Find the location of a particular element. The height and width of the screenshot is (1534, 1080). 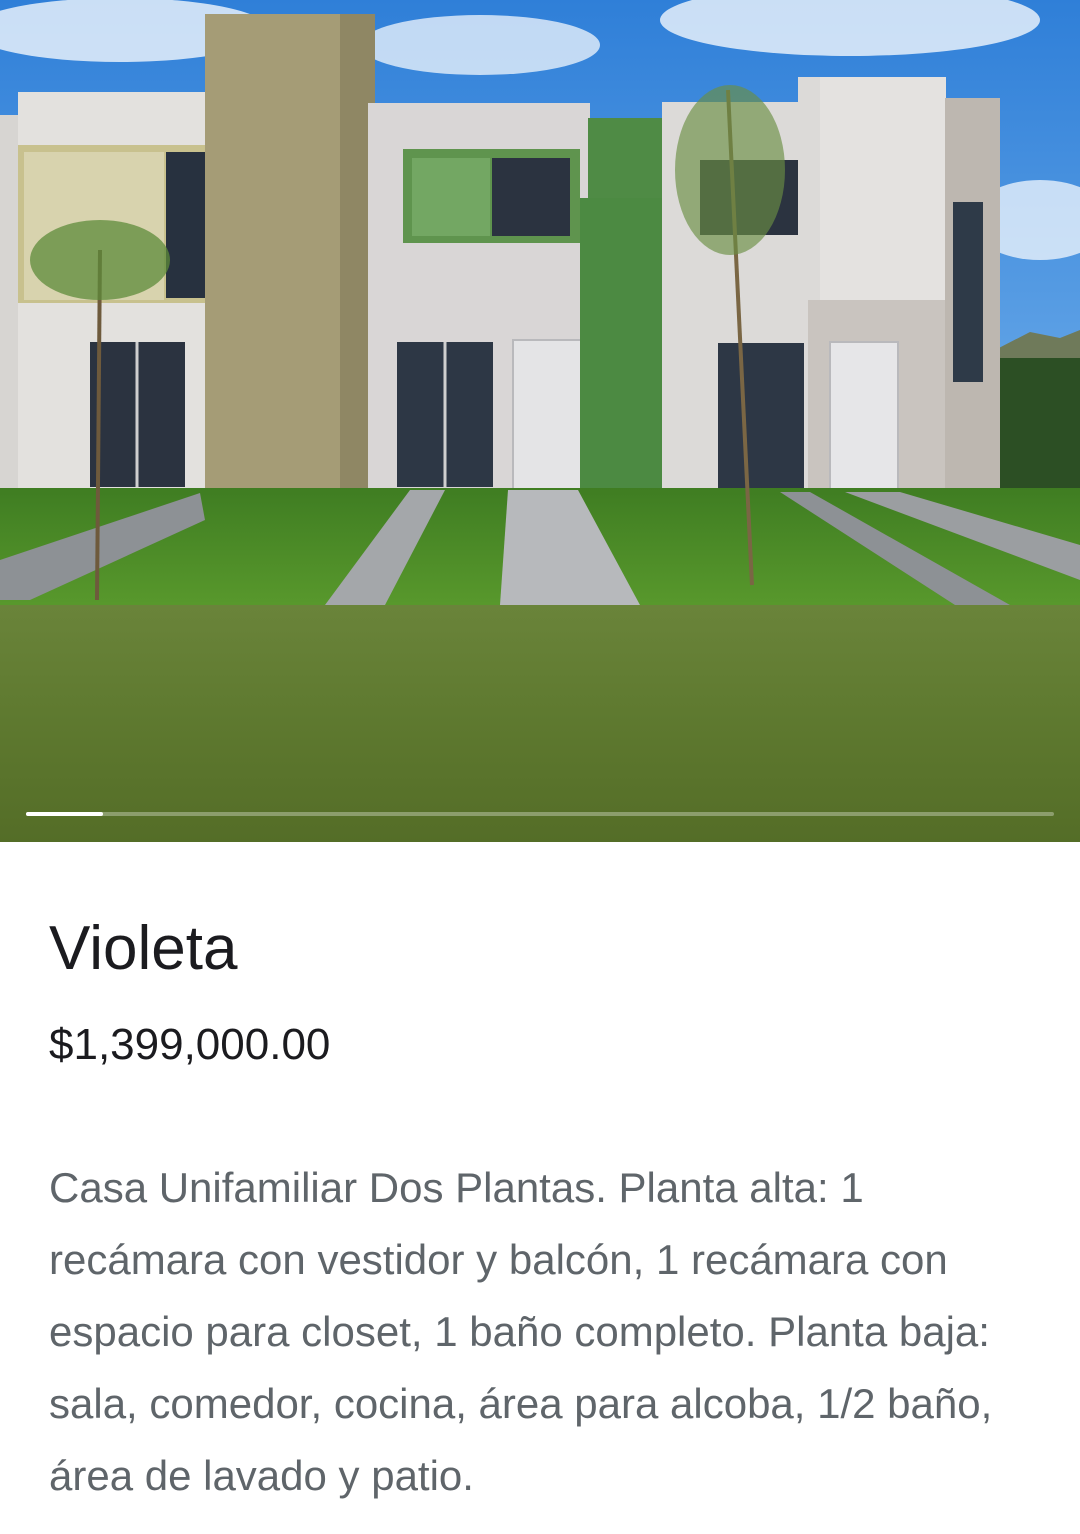

listing-price: $1,399,000.00 is located at coordinates (190, 1044).